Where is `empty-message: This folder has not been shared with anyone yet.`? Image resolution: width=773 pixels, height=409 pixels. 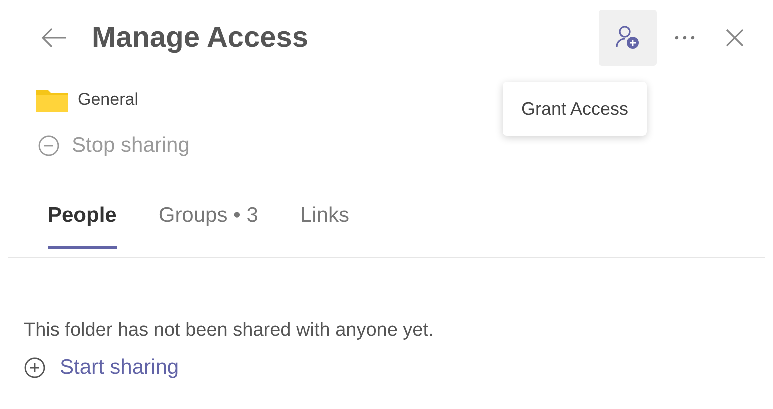 empty-message: This folder has not been shared with anyone yet. is located at coordinates (229, 331).